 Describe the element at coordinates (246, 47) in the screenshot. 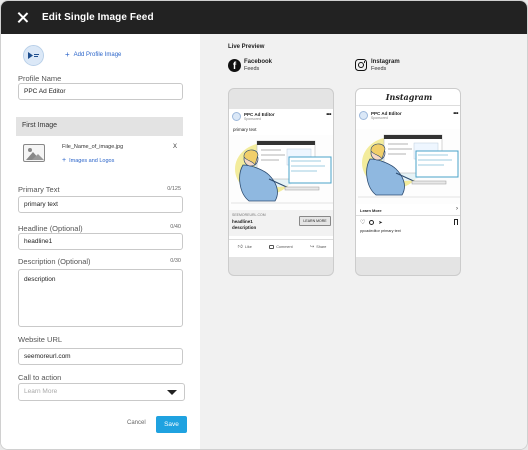

I see `live-preview-heading: Live Preview` at that location.